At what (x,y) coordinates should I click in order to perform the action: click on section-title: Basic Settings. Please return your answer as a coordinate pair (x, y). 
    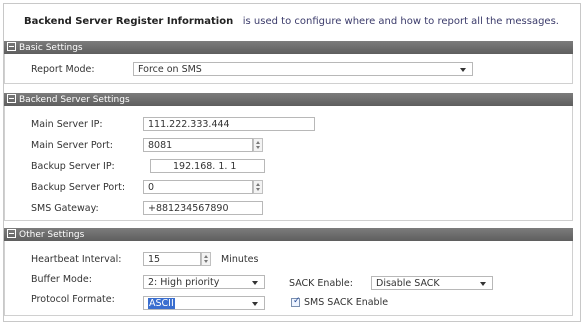
    Looking at the image, I should click on (51, 48).